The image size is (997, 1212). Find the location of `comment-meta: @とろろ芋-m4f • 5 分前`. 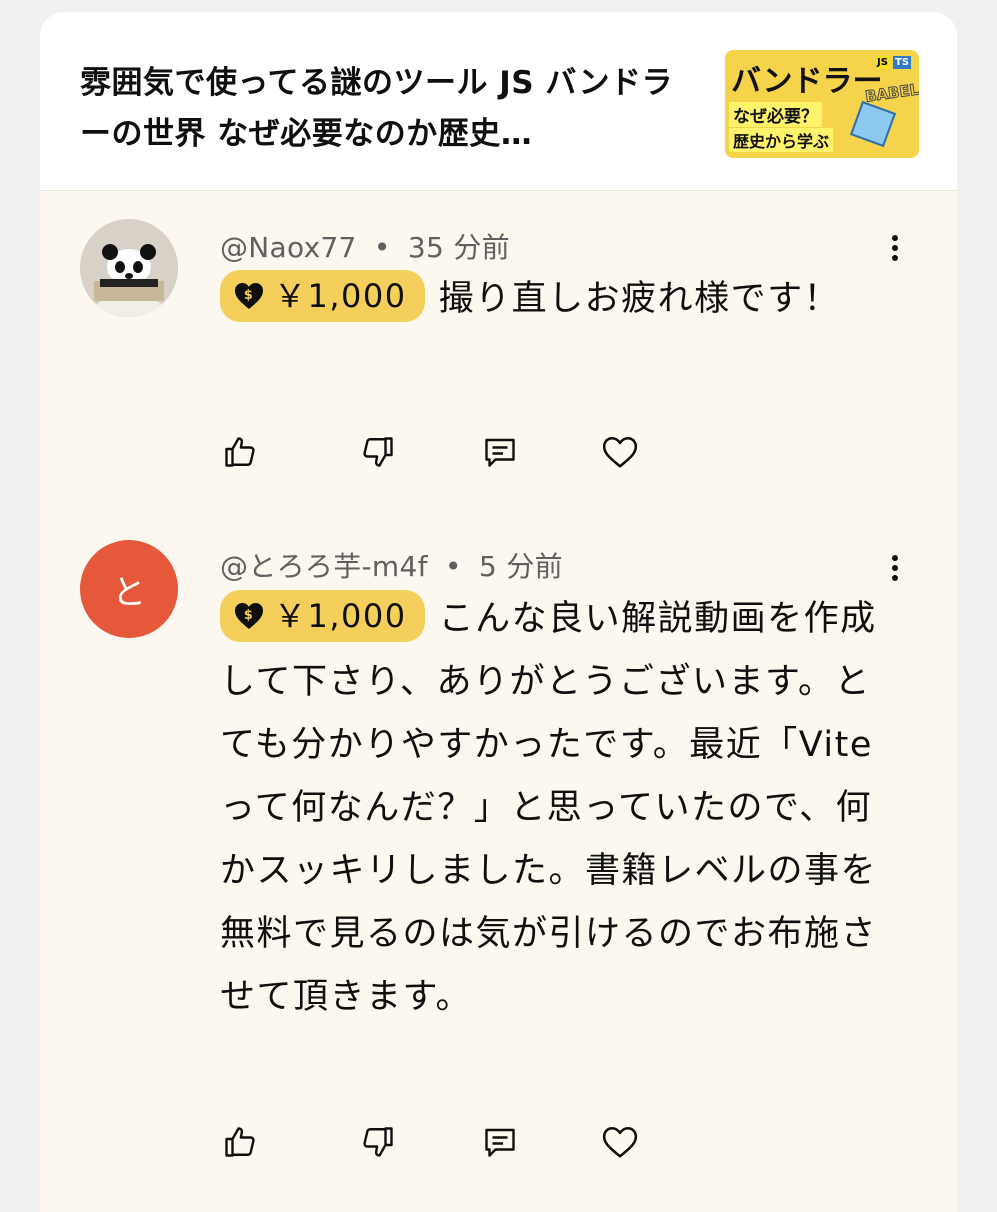

comment-meta: @とろろ芋-m4f • 5 分前 is located at coordinates (391, 565).